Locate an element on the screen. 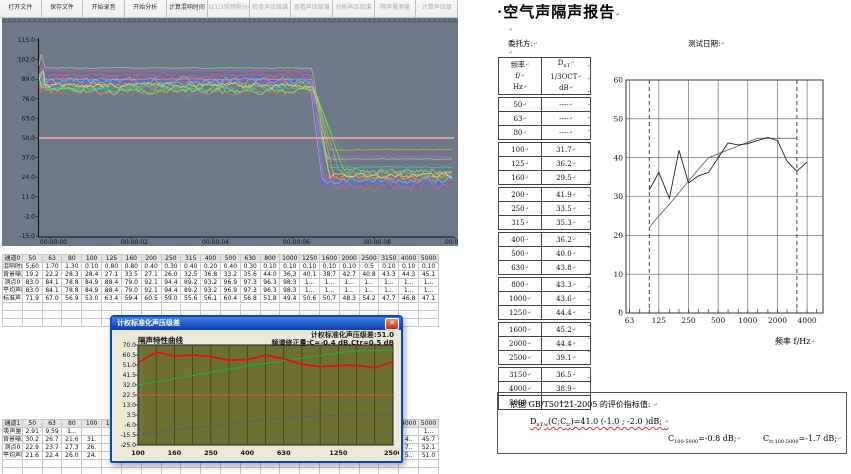 The height and width of the screenshot is (474, 851). table-cell: 40.8 is located at coordinates (369, 274).